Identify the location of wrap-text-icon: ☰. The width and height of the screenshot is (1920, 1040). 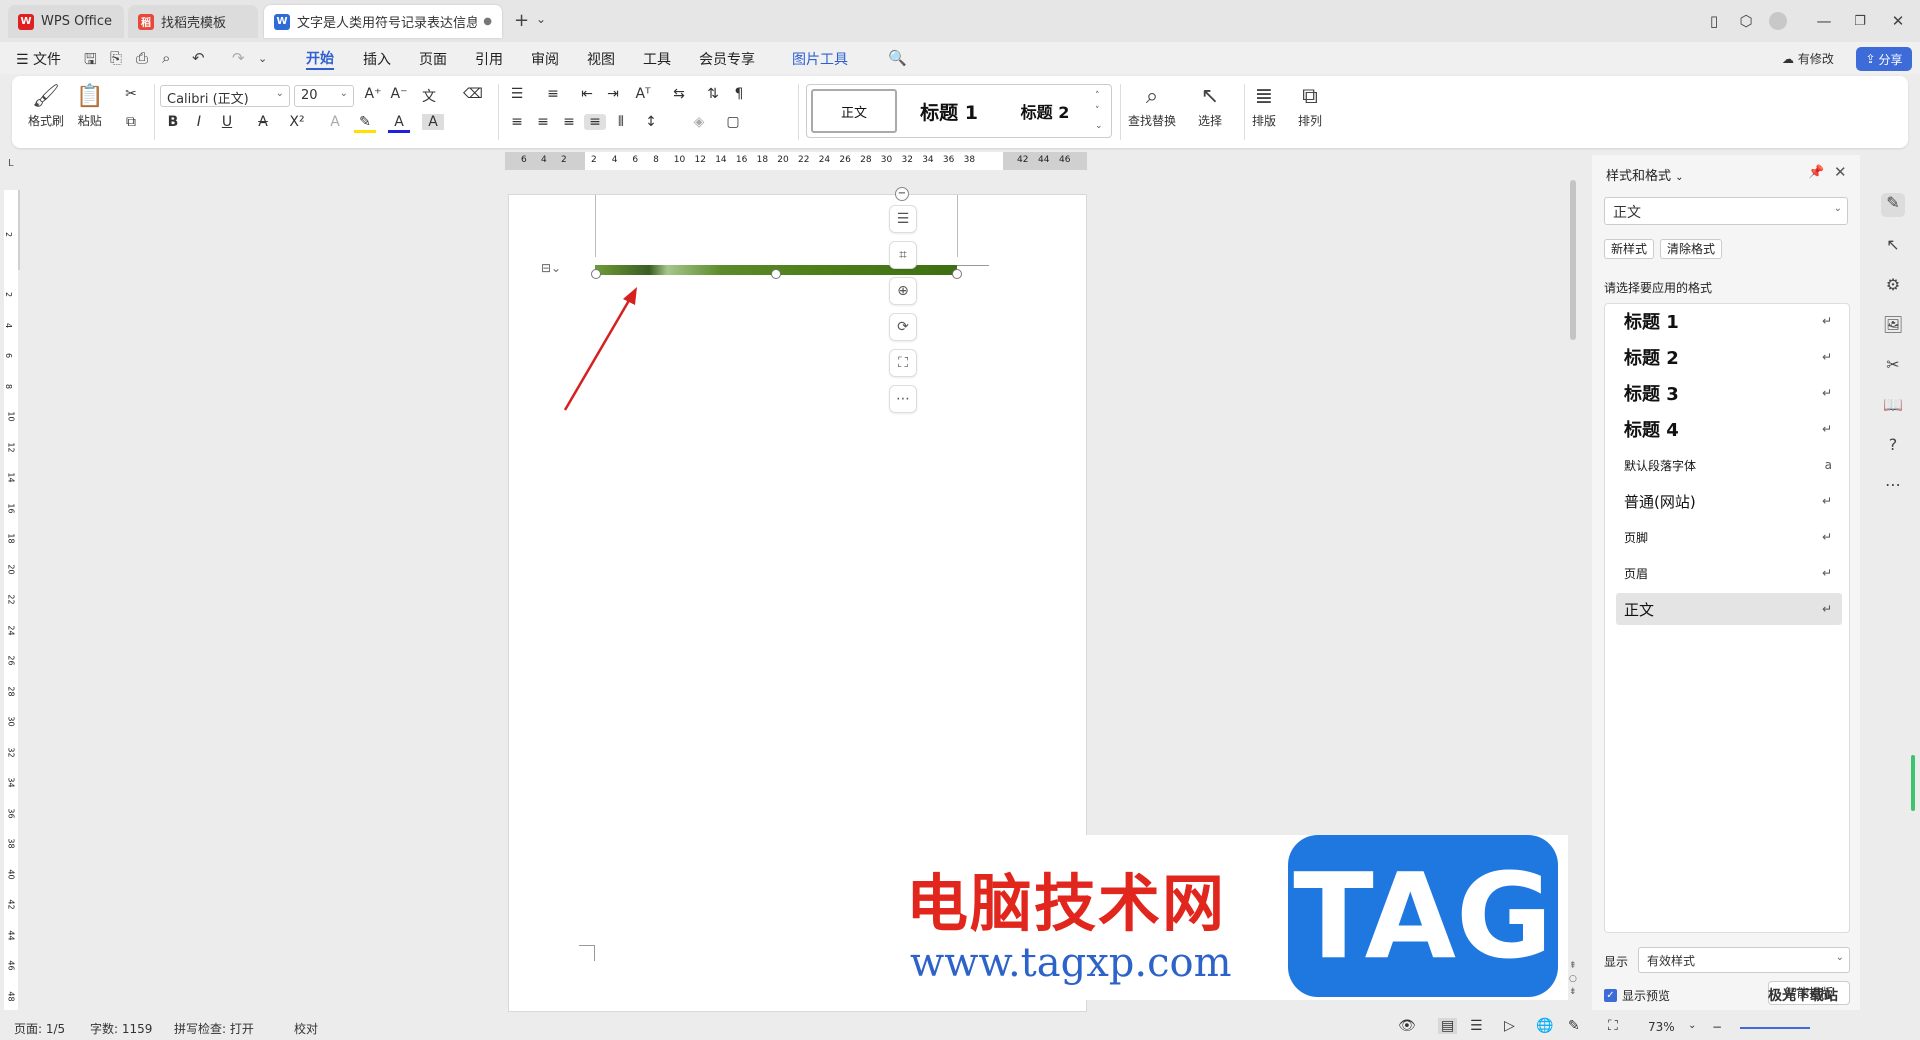
(903, 219).